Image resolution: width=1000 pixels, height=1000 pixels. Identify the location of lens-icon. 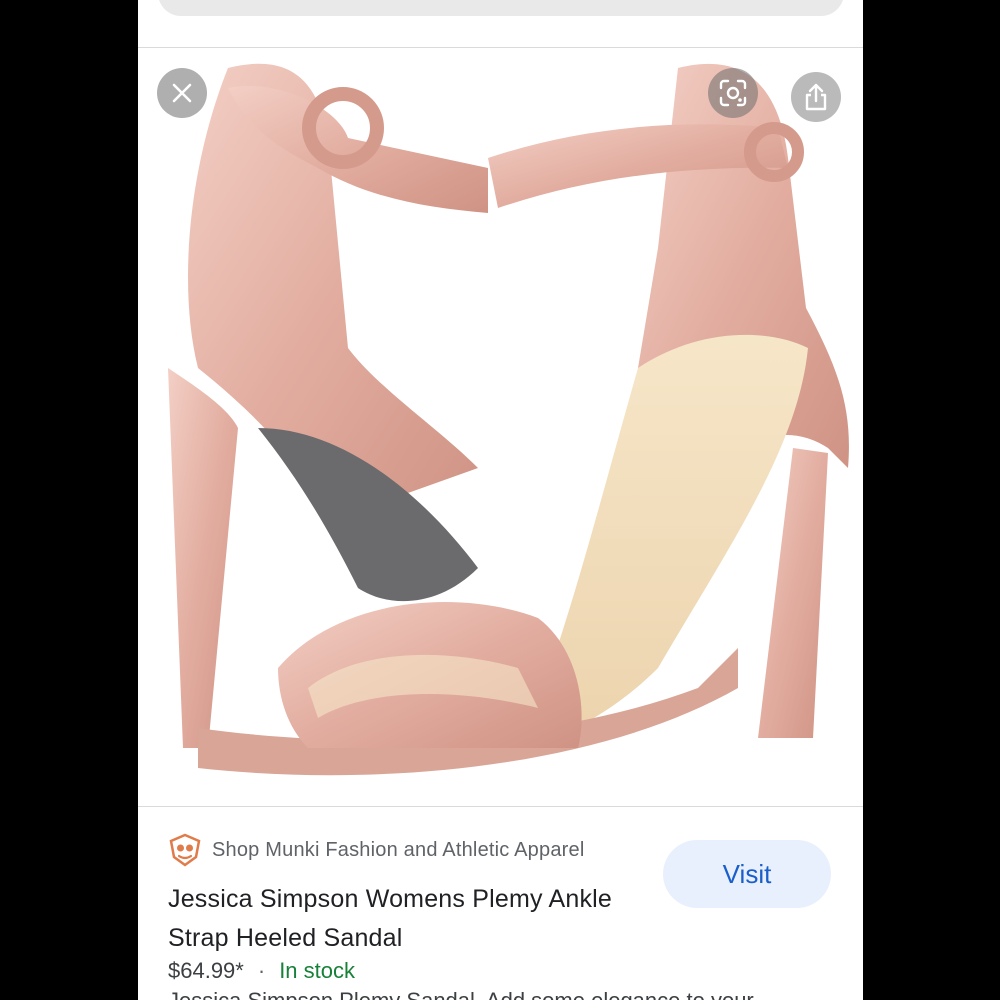
(733, 93).